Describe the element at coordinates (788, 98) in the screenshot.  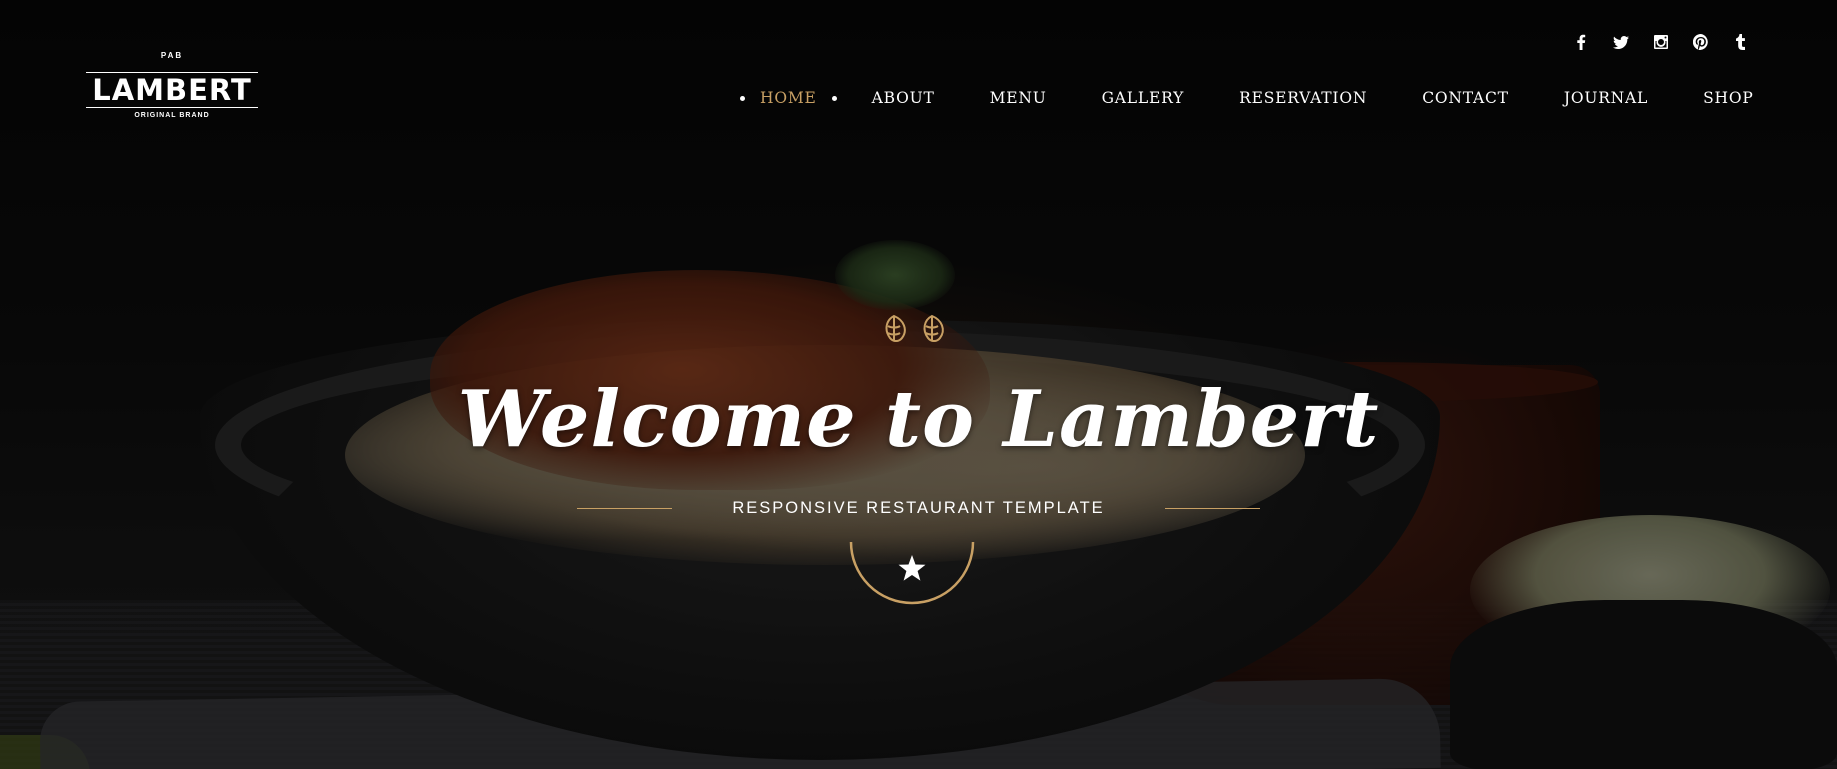
I see `nav-item-home: HOME` at that location.